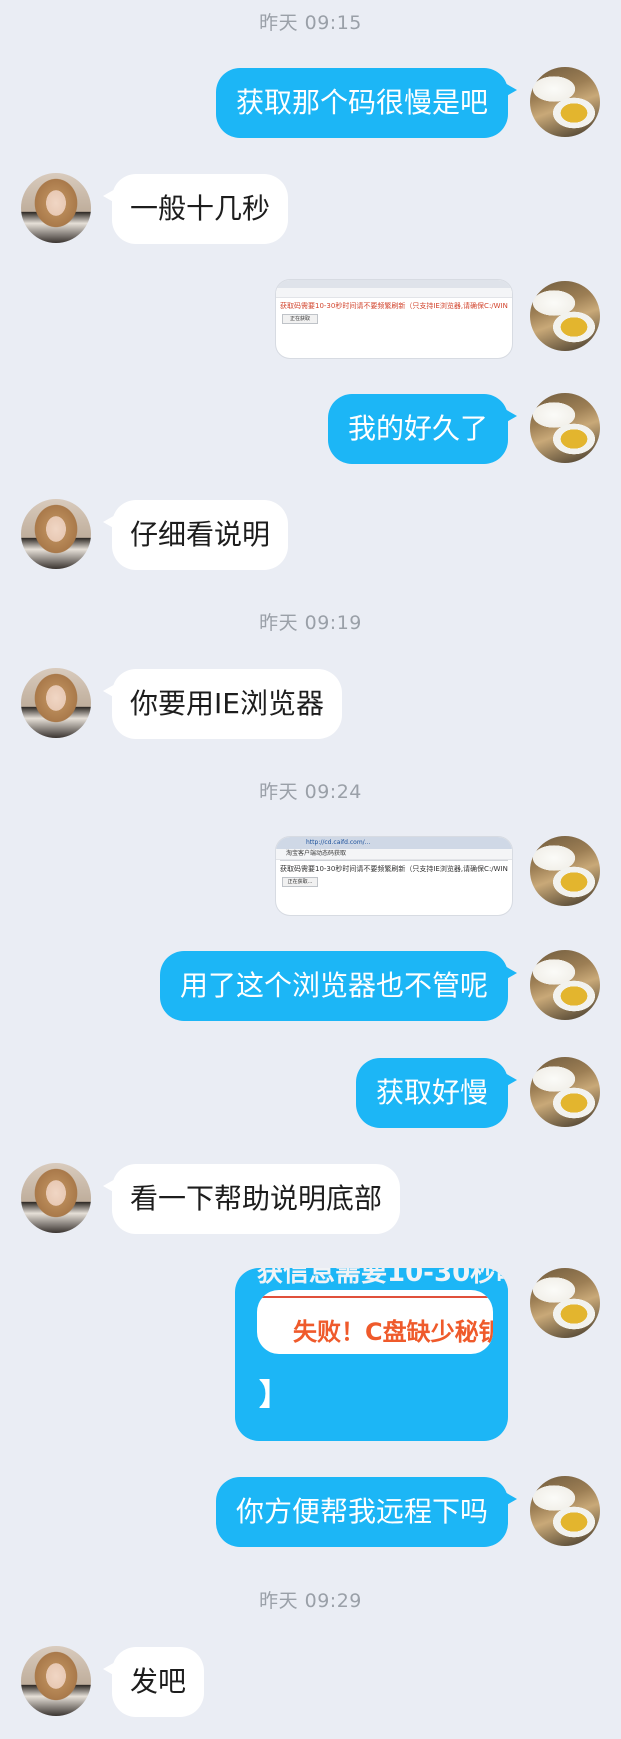 Image resolution: width=621 pixels, height=1739 pixels. What do you see at coordinates (366, 1512) in the screenshot?
I see `message-bubble-outgoing: 你方便帮我远程下吗` at bounding box center [366, 1512].